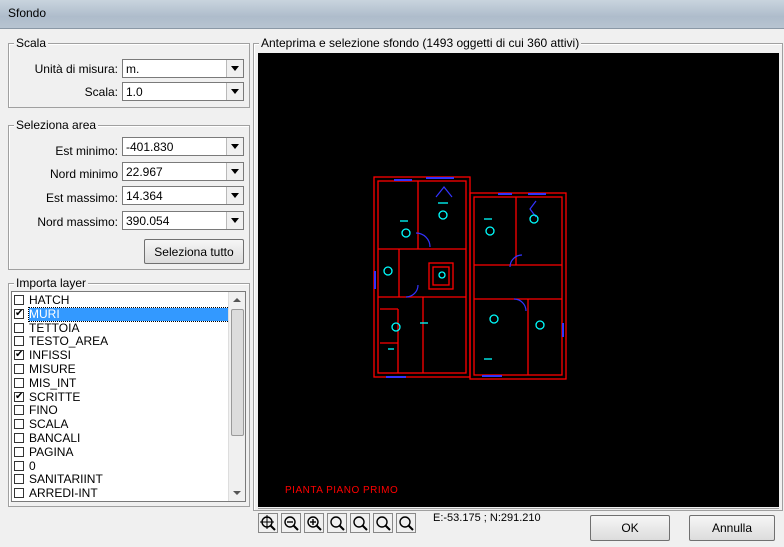 The height and width of the screenshot is (547, 784). Describe the element at coordinates (122, 396) in the screenshot. I see `layer-item: ✔ SCRITTE` at that location.